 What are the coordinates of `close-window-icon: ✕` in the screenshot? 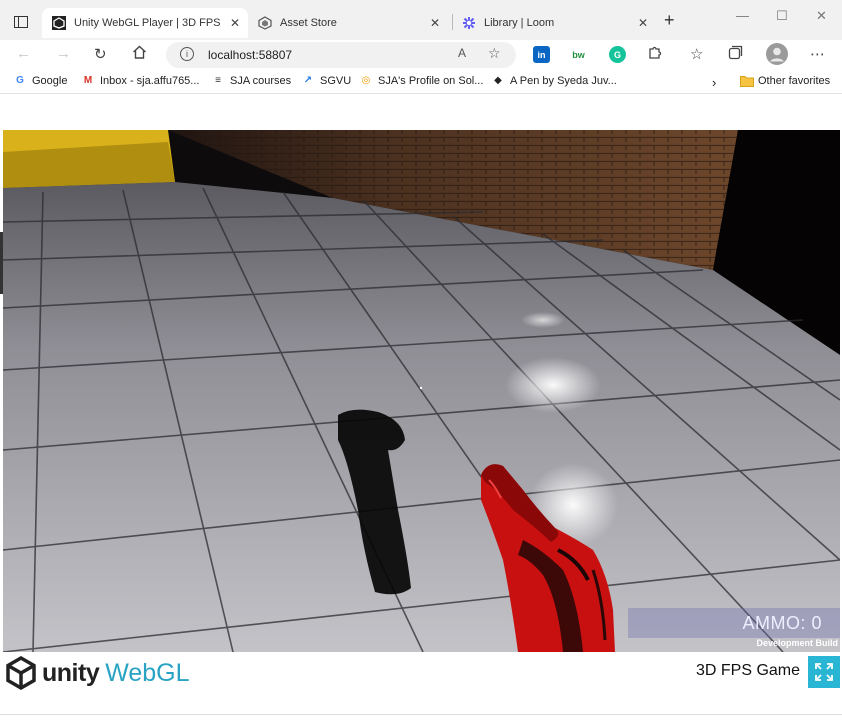 It's located at (821, 16).